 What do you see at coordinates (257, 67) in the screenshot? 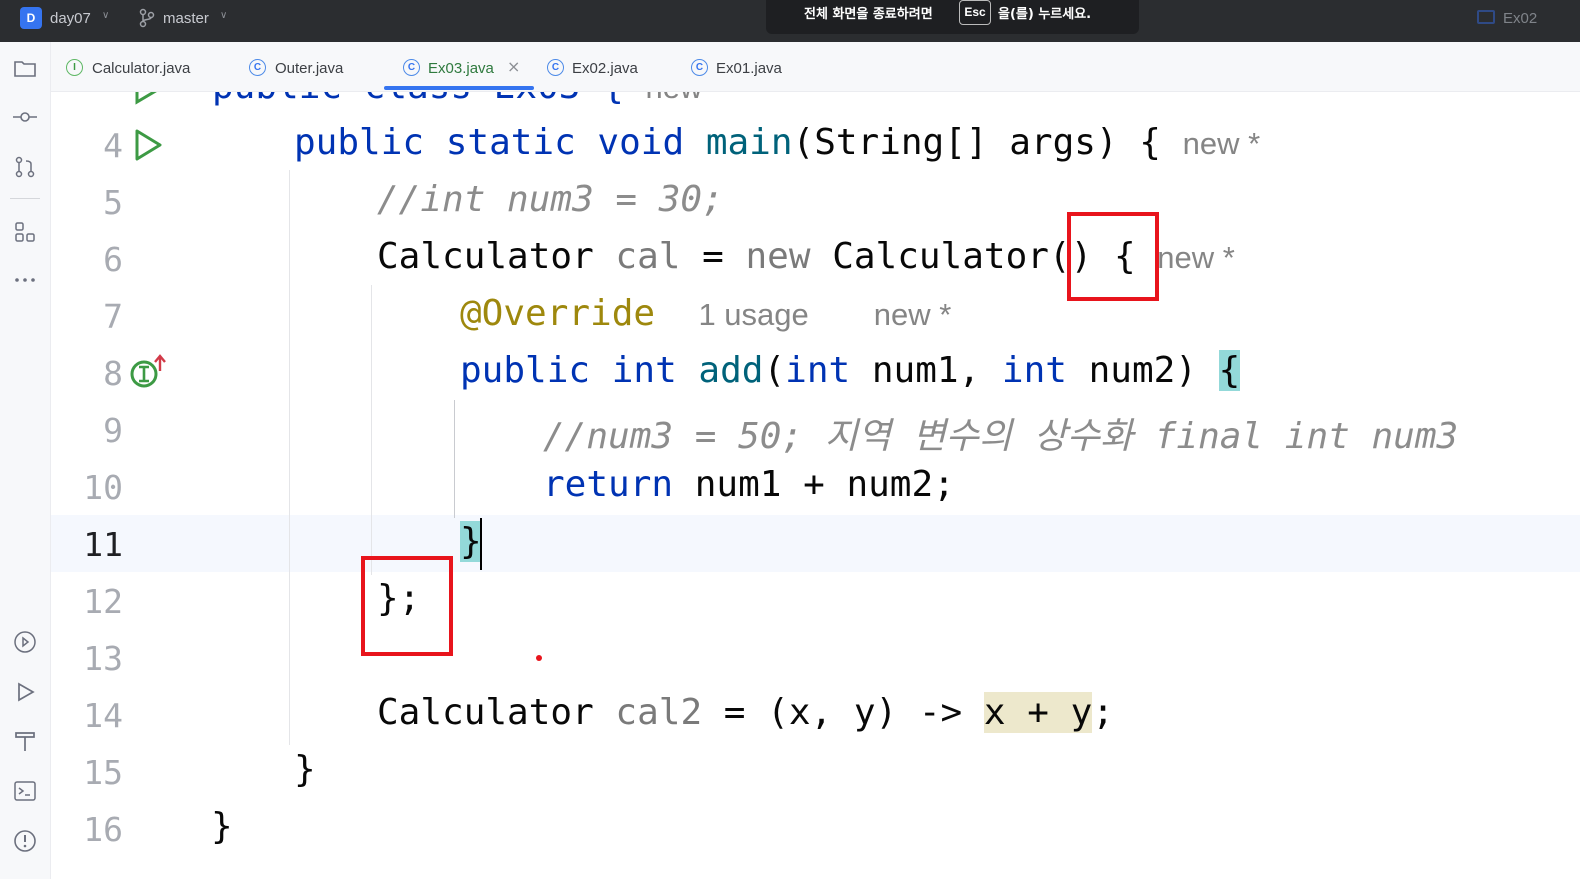
I see `class-icon: C` at bounding box center [257, 67].